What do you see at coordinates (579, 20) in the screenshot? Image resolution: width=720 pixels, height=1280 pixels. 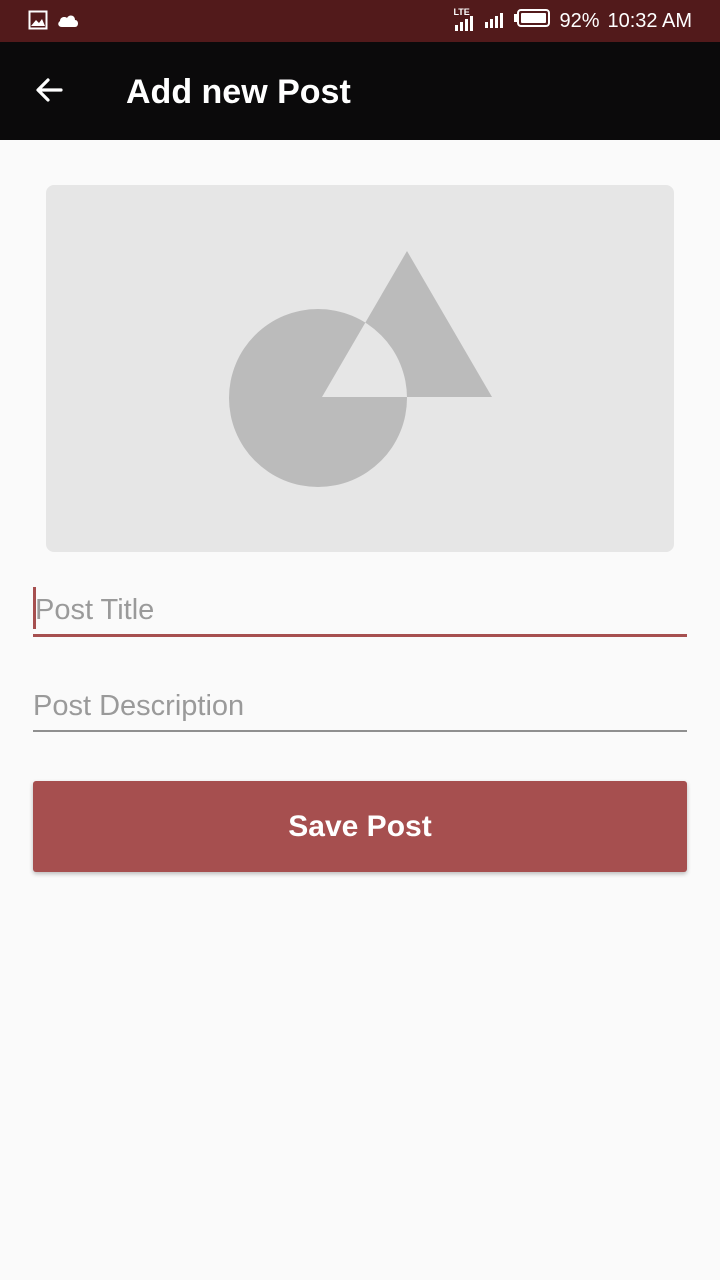 I see `battery-percent: 92%` at bounding box center [579, 20].